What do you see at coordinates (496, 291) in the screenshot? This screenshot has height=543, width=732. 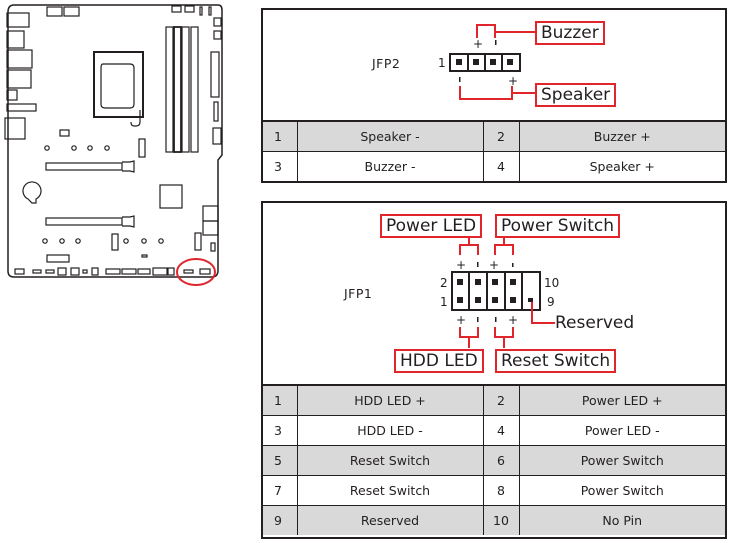 I see `jfp1-header` at bounding box center [496, 291].